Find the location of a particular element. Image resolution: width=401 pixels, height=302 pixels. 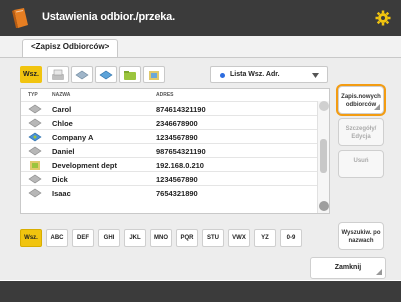

details-button-label: Szczegóły/ Edycja is located at coordinates (361, 133).